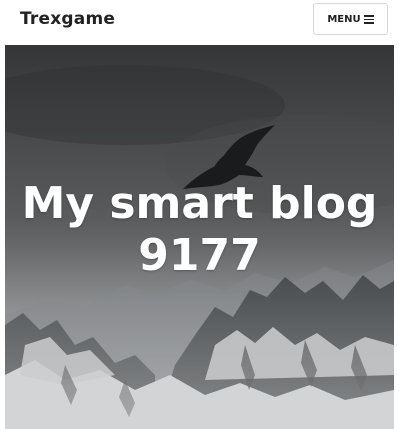 Image resolution: width=399 pixels, height=429 pixels. What do you see at coordinates (199, 255) in the screenshot?
I see `hero-title-line2: 9177` at bounding box center [199, 255].